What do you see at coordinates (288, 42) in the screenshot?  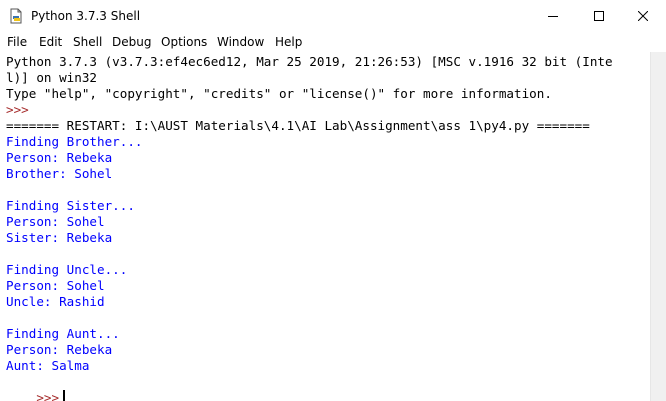 I see `menu-help: Help` at bounding box center [288, 42].